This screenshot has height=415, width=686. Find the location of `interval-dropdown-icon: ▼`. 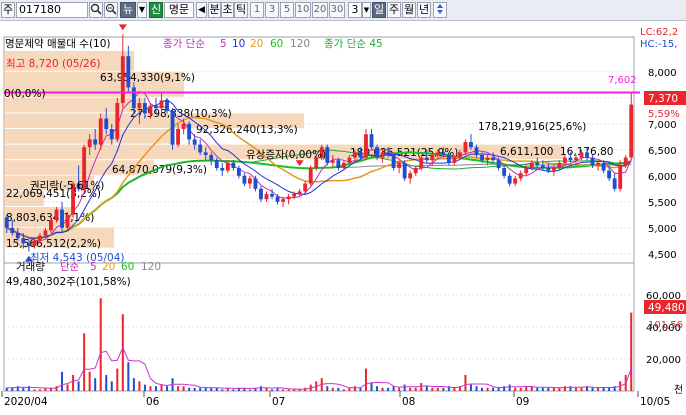

interval-dropdown-icon: ▼ is located at coordinates (366, 10).